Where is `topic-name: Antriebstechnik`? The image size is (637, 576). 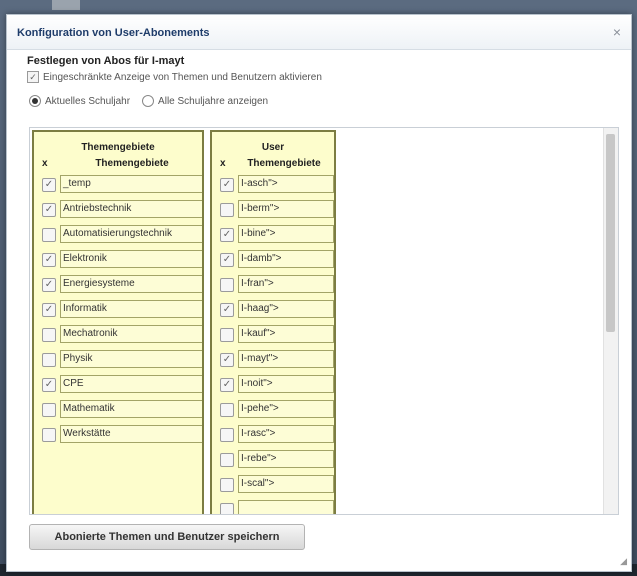
topic-name: Antriebstechnik is located at coordinates (131, 209).